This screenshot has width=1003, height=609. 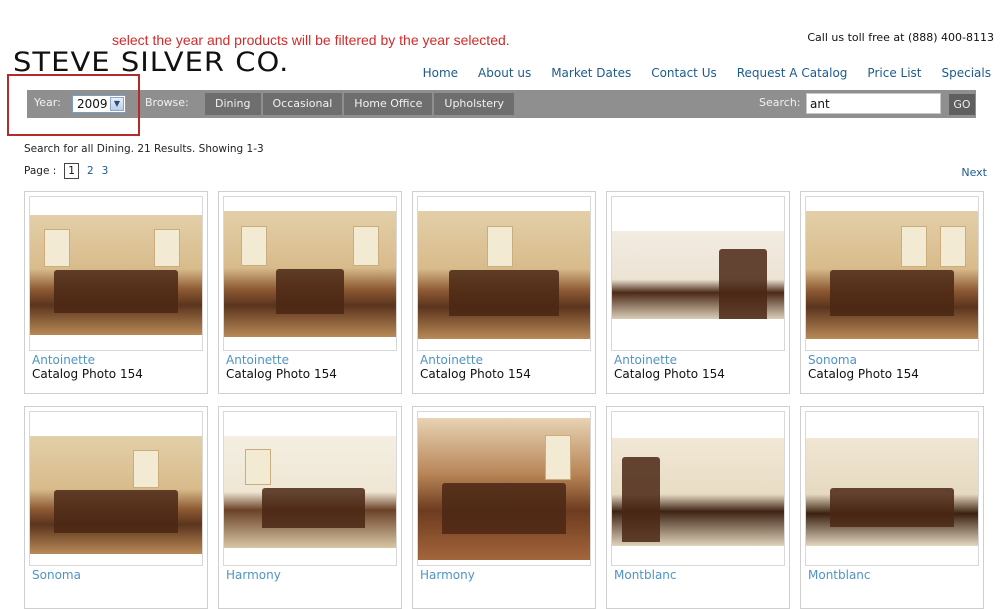 I want to click on page-1-link: 1, so click(x=71, y=171).